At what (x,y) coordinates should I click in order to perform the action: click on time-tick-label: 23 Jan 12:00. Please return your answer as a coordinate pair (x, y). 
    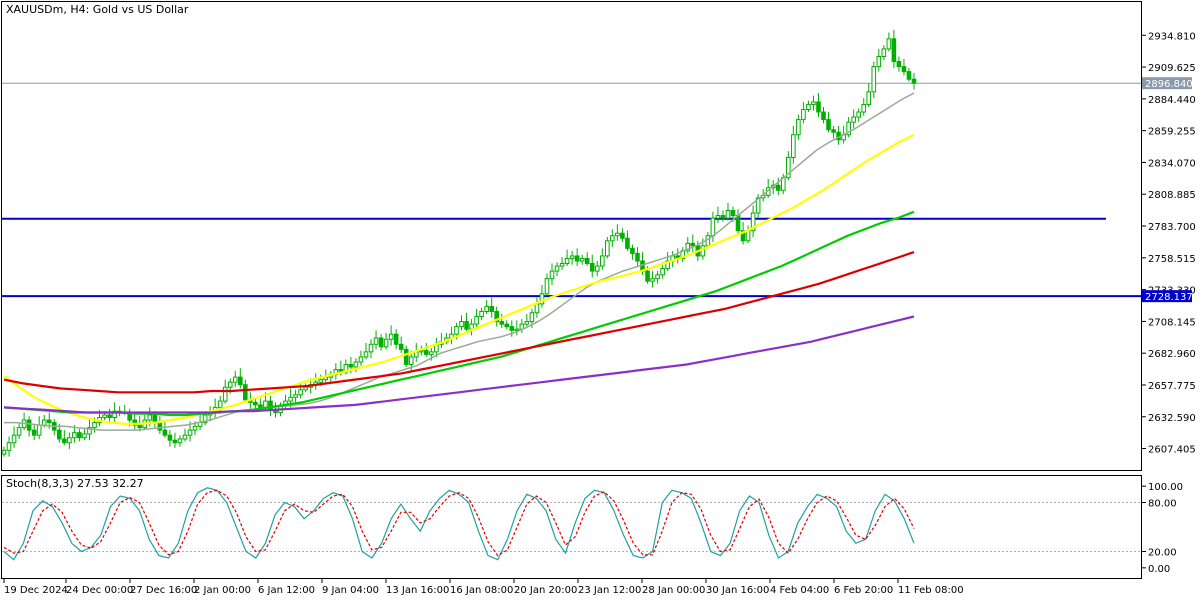
    Looking at the image, I should click on (609, 590).